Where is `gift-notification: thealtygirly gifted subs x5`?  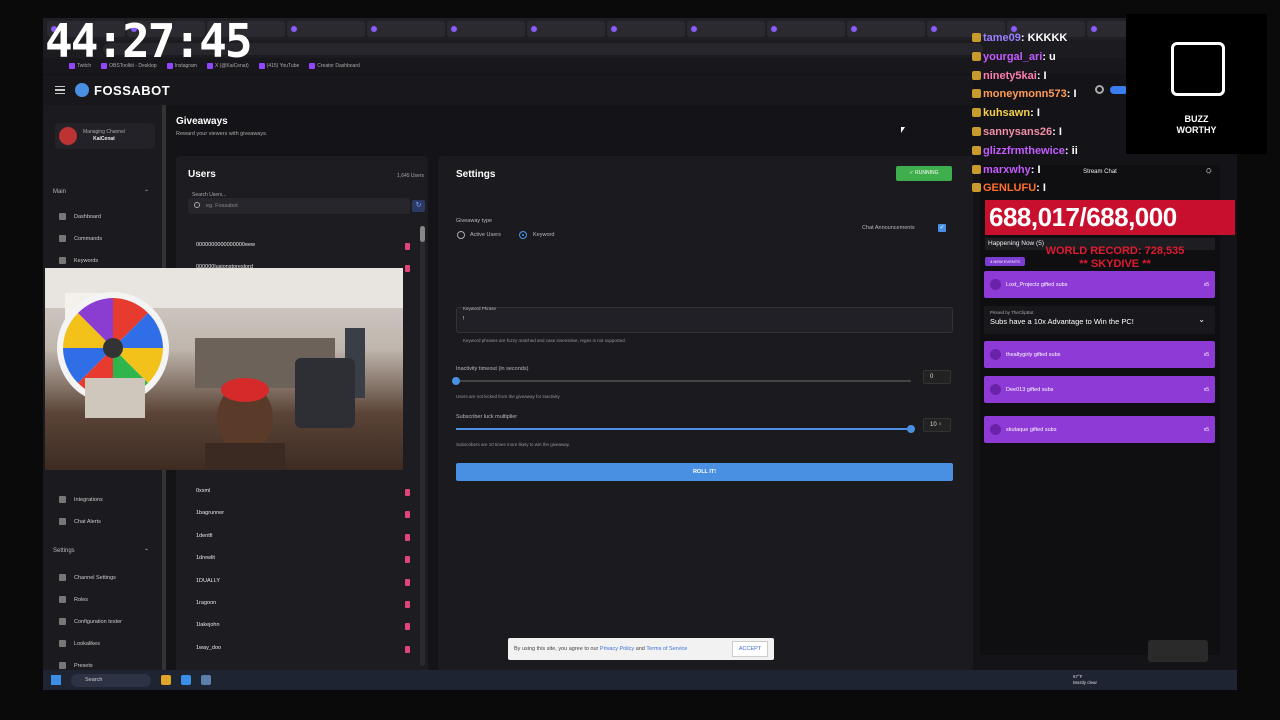 gift-notification: thealtygirly gifted subs x5 is located at coordinates (1099, 354).